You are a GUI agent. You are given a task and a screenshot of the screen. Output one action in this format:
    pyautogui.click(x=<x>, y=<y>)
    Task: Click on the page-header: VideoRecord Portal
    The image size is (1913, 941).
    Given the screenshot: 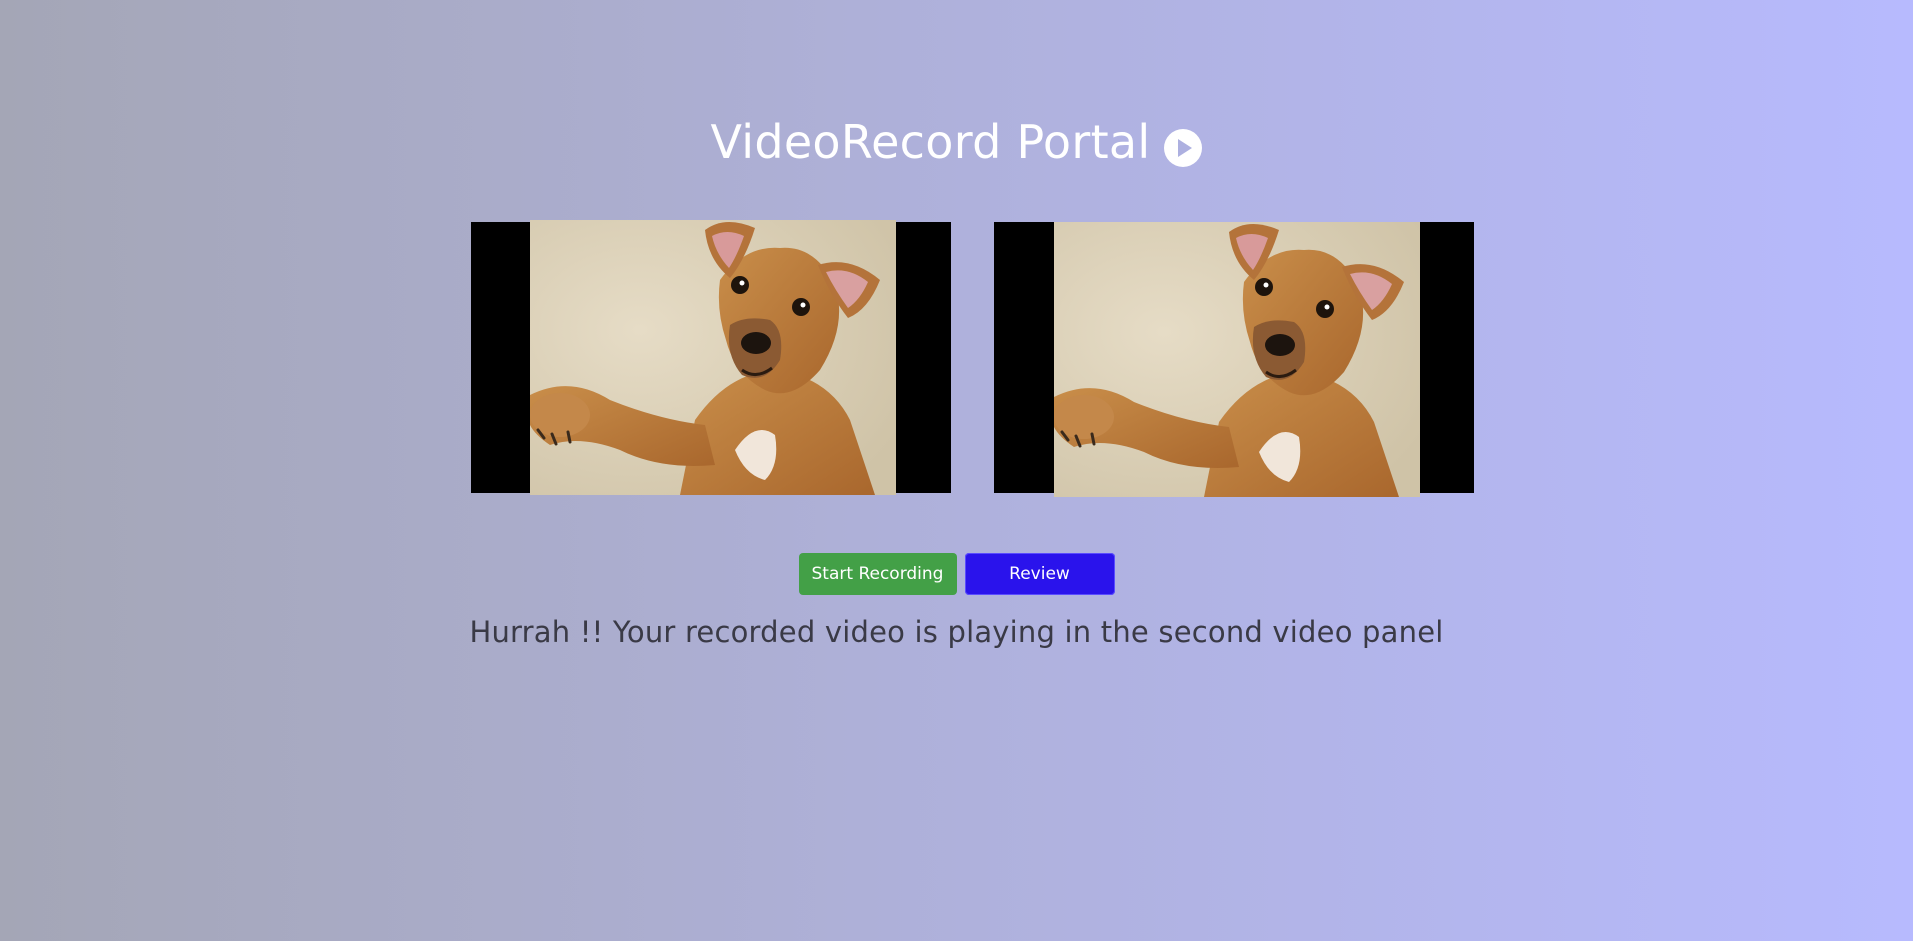 What is the action you would take?
    pyautogui.click(x=956, y=142)
    